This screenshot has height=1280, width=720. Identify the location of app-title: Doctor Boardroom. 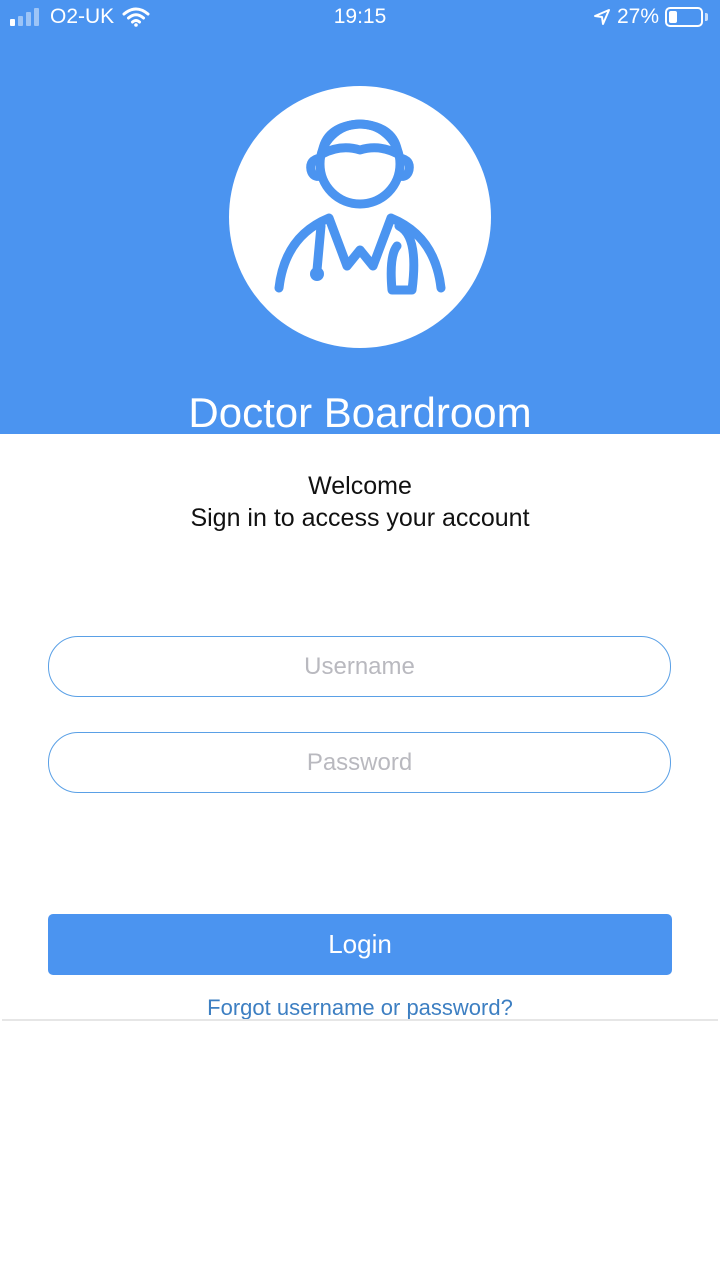
(360, 412).